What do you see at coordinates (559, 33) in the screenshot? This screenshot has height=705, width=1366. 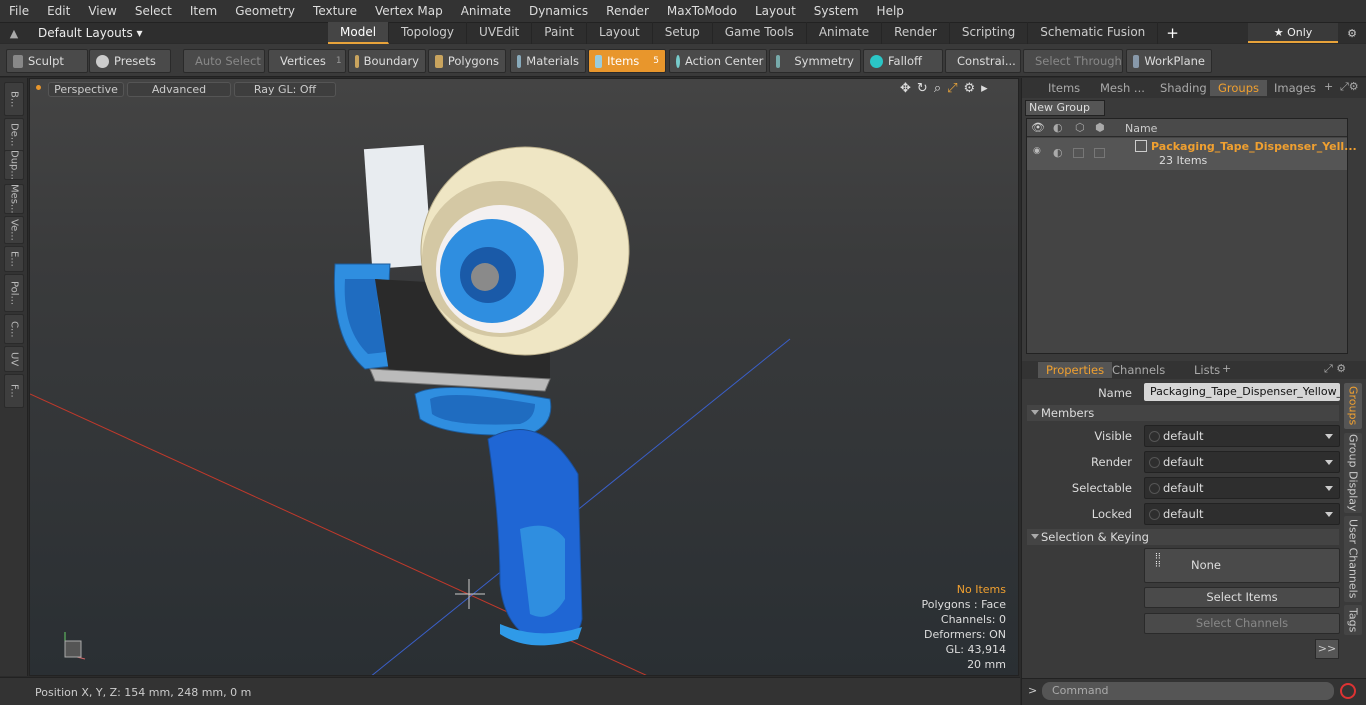 I see `tab-paint: Paint` at bounding box center [559, 33].